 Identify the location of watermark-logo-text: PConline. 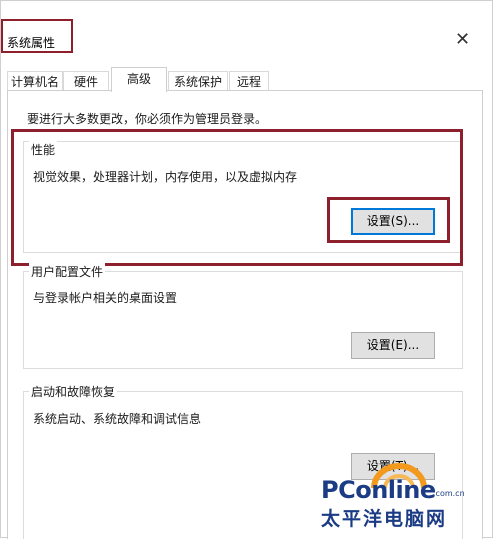
(378, 490).